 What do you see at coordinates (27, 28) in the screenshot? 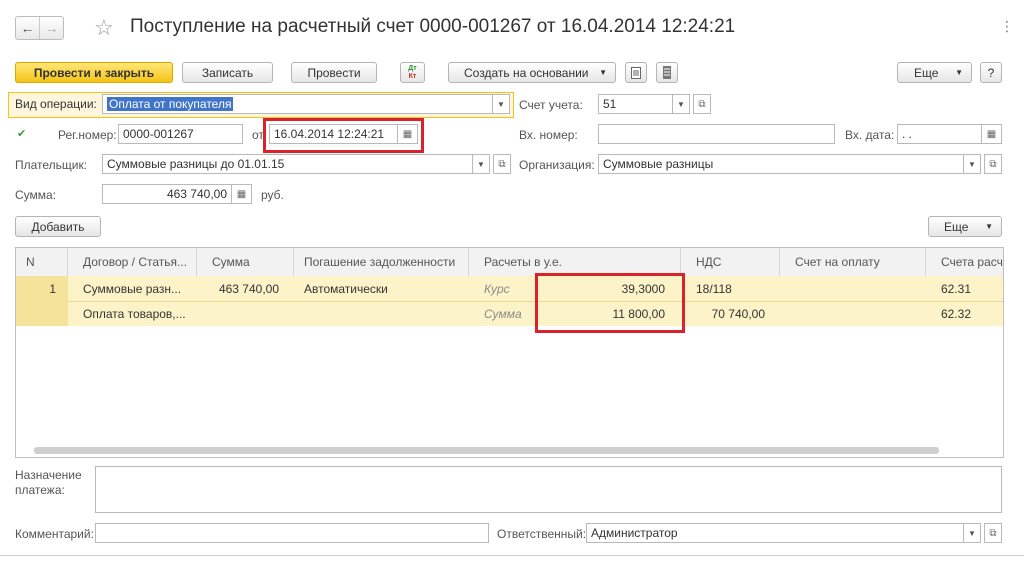
I see `back-icon: ←` at bounding box center [27, 28].